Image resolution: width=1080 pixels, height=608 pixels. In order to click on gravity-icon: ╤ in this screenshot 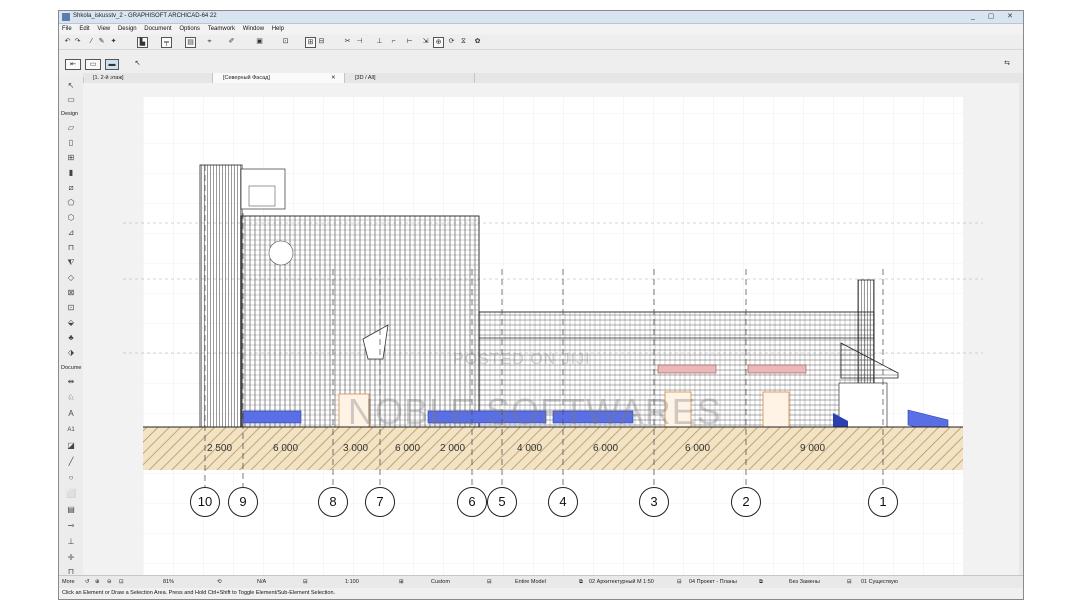, I will do `click(166, 42)`.